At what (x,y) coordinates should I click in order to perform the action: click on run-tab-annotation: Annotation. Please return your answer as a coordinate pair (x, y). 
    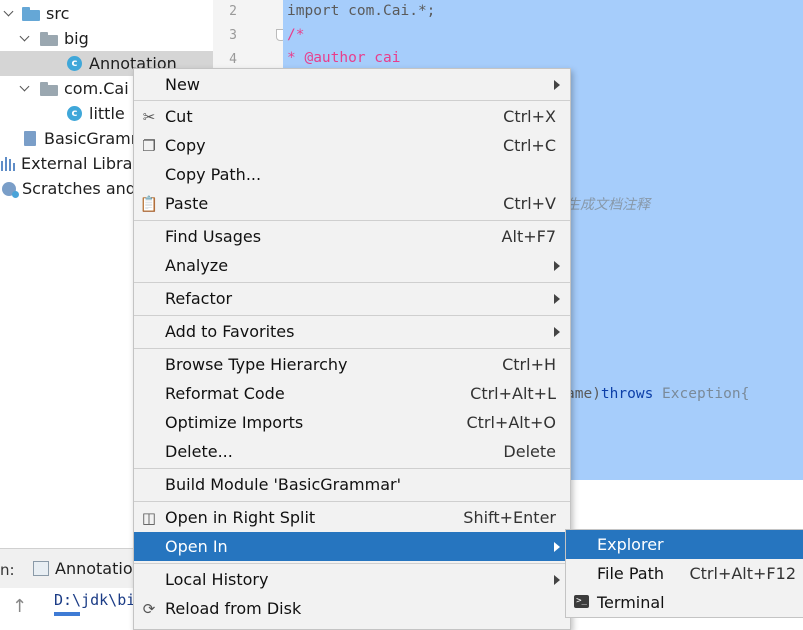
    Looking at the image, I should click on (88, 568).